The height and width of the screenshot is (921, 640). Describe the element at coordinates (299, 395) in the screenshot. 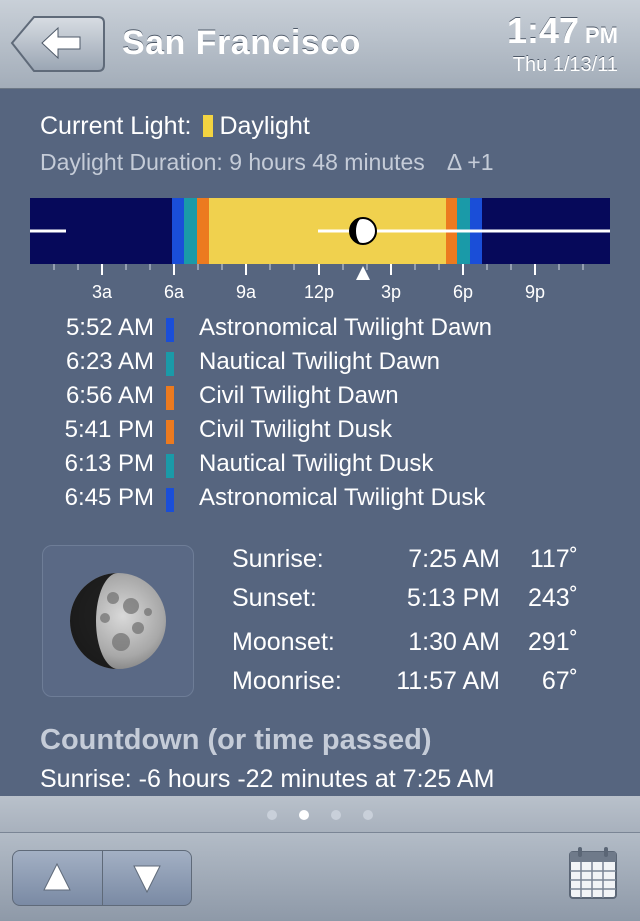

I see `event-name: Civil Twilight Dawn` at that location.